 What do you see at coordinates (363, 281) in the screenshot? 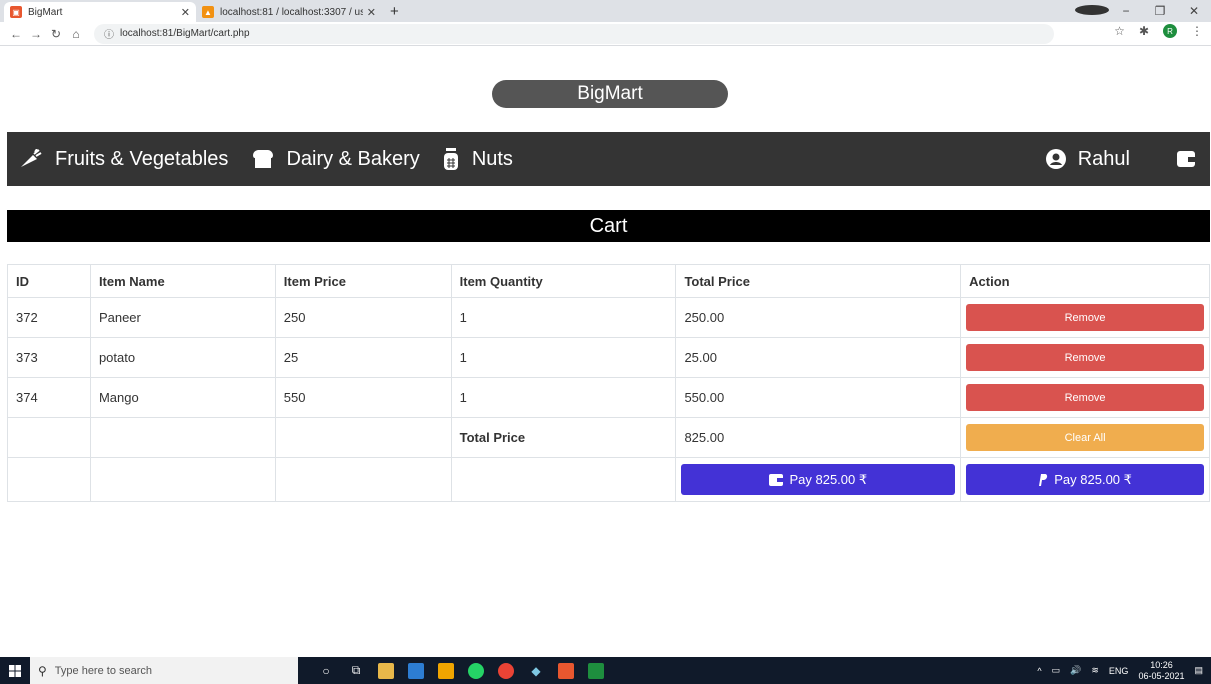
I see `header-item-price: Item Price` at bounding box center [363, 281].